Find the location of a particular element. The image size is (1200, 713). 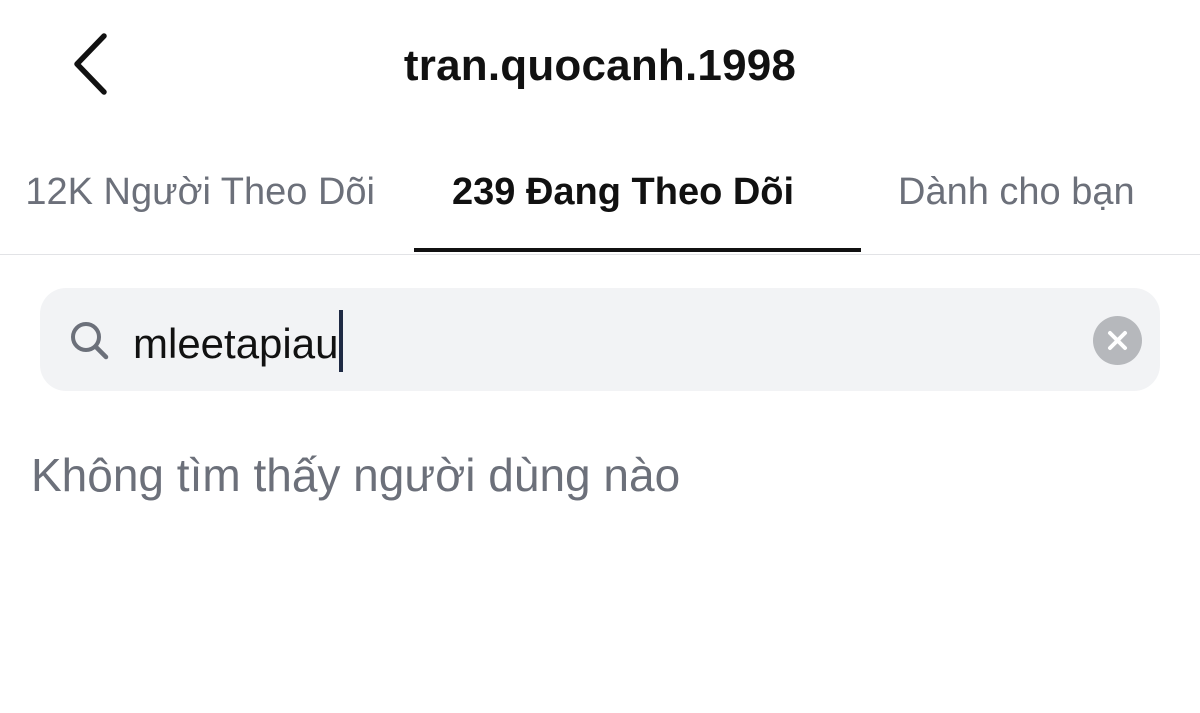

close-icon is located at coordinates (1117, 340).